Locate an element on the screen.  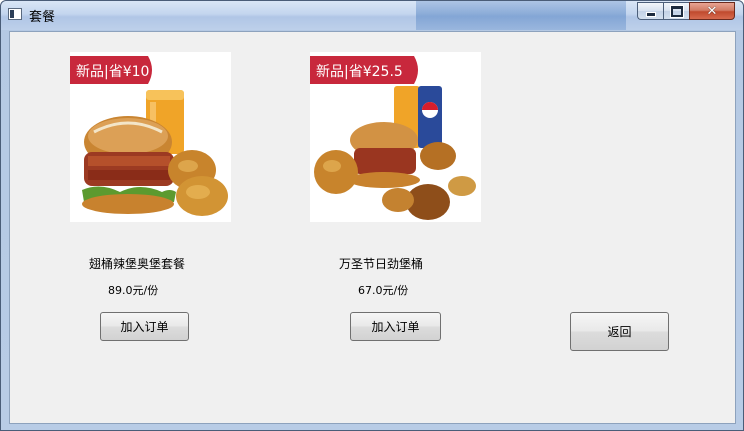
maximize-button is located at coordinates (676, 11).